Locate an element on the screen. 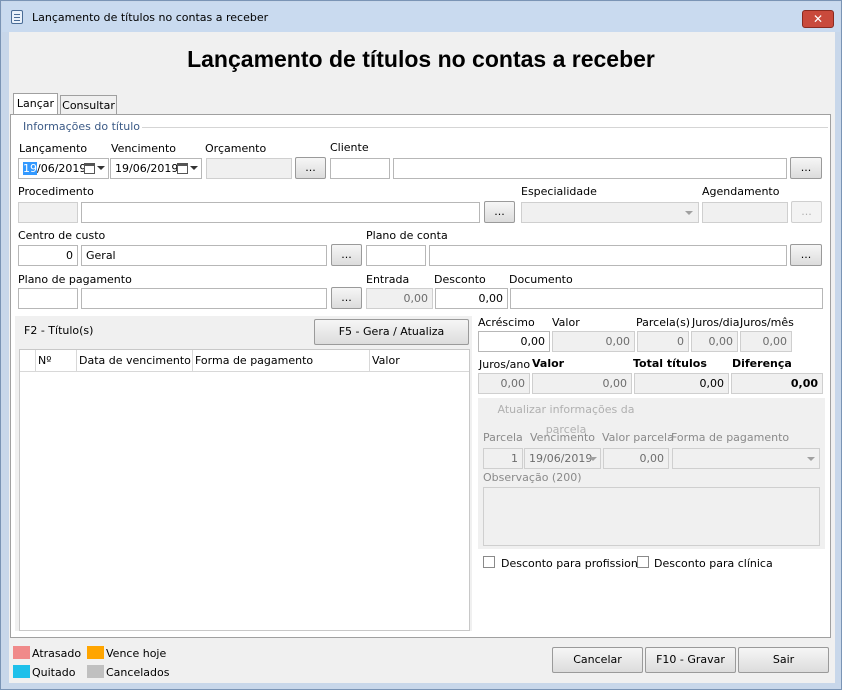  juros-mes-label: Juros/mês is located at coordinates (767, 322).